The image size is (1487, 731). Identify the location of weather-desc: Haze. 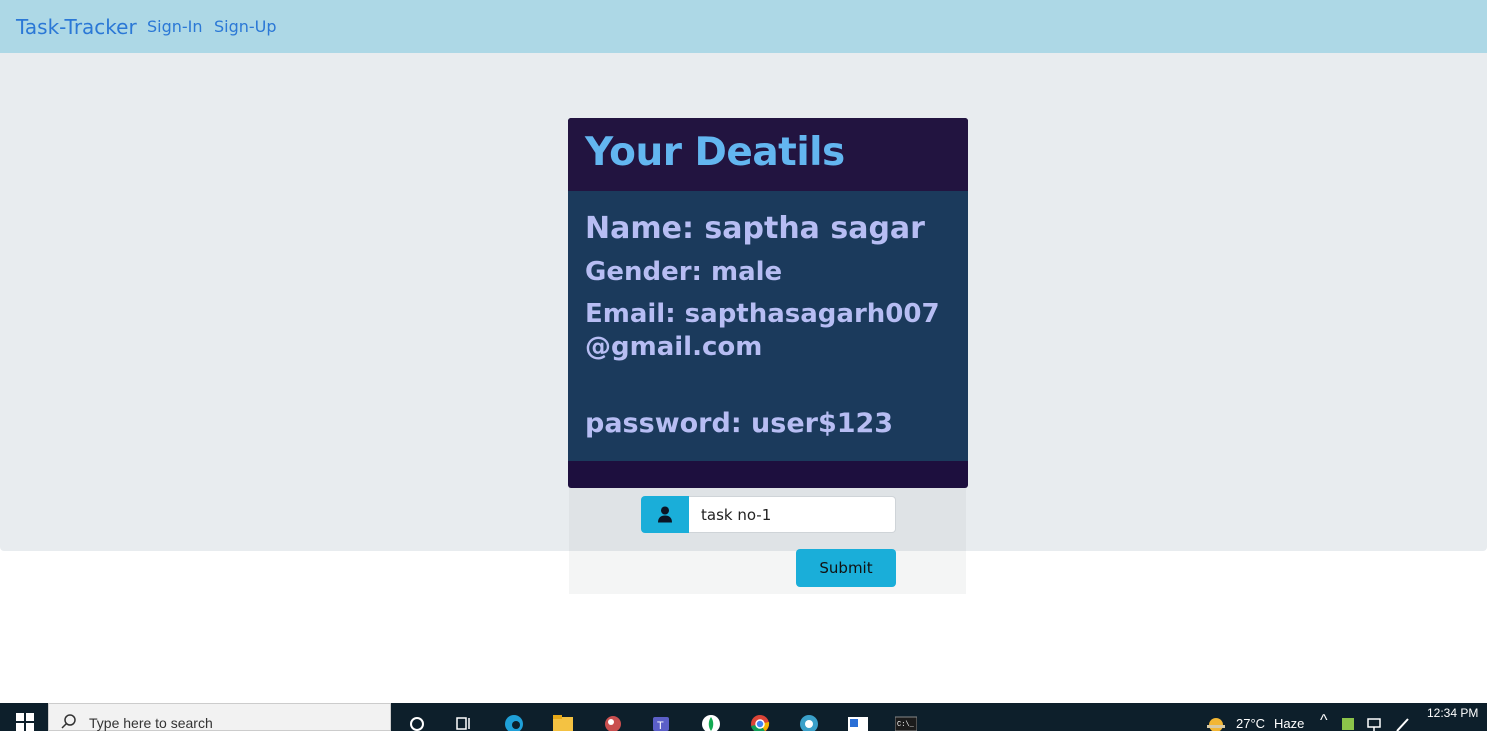
(1289, 723).